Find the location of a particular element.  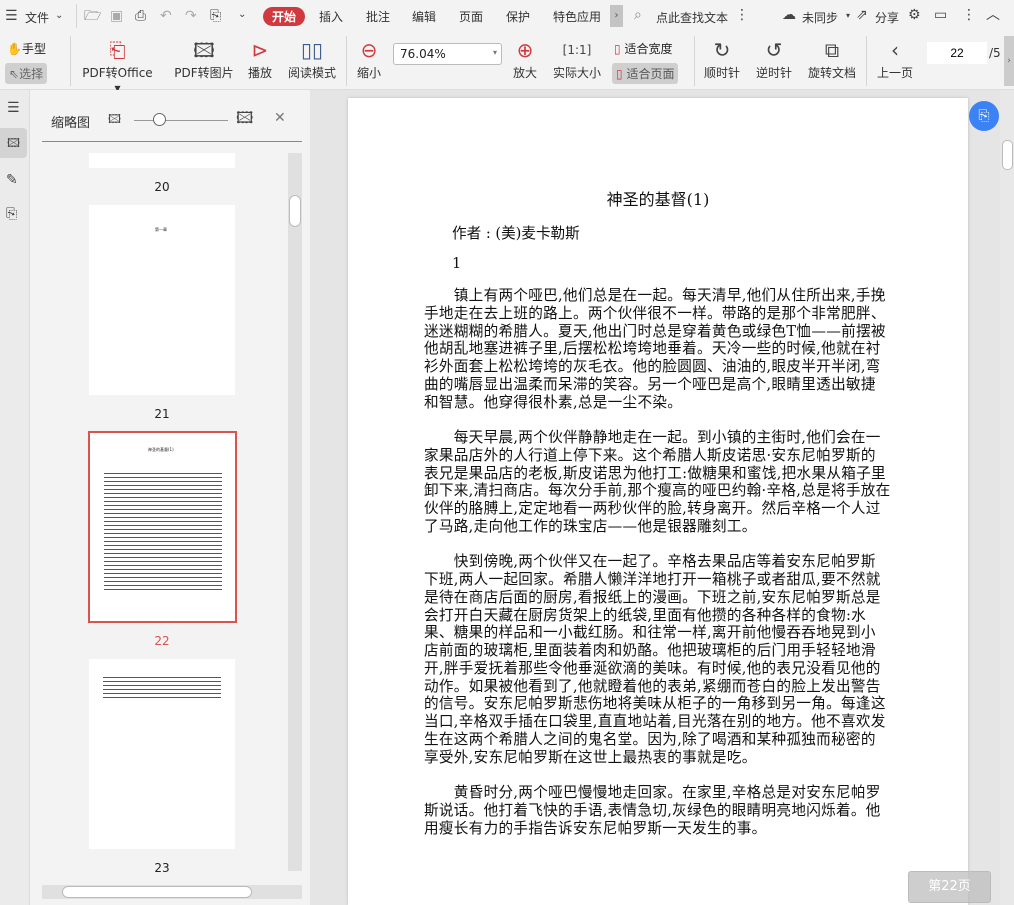

zoom-out-button: ⊖ 缩小 is located at coordinates (369, 58).